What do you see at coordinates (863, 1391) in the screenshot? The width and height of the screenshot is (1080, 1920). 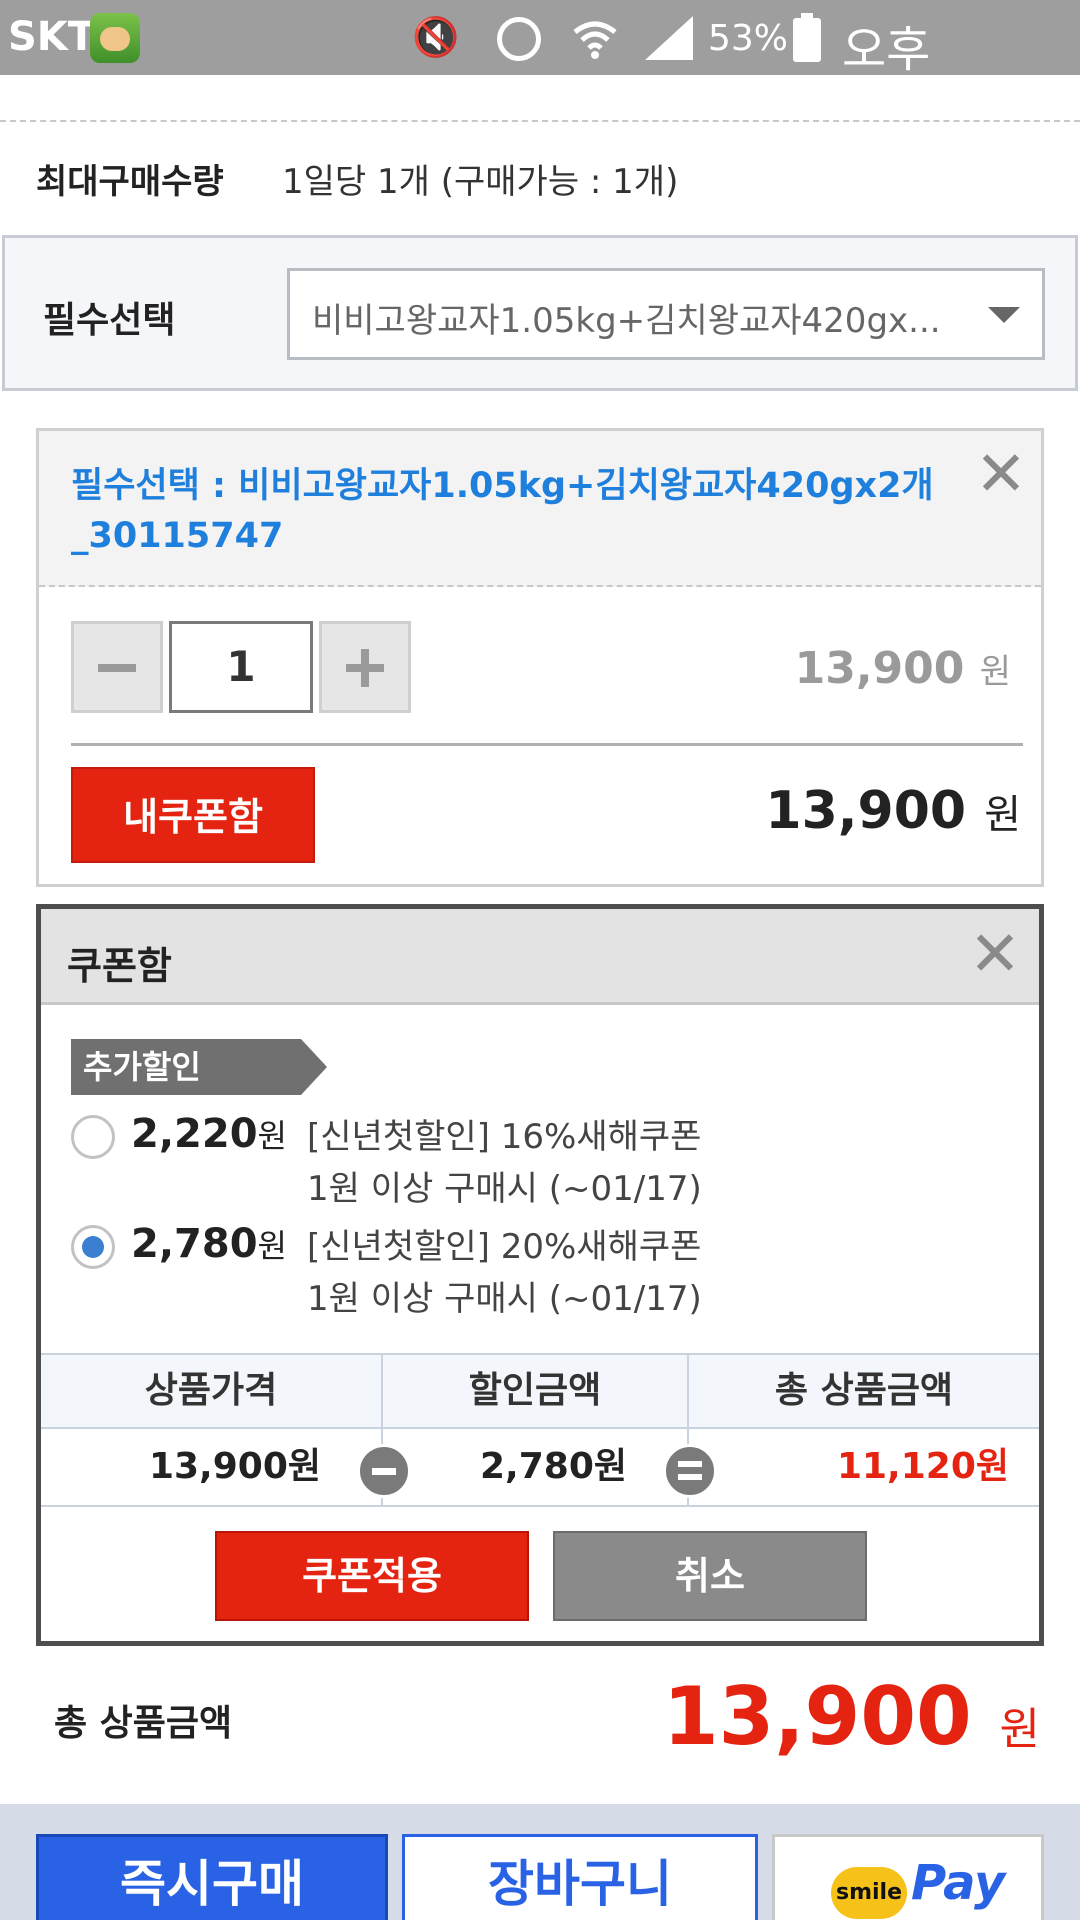 I see `header-total-price: 총 상품금액` at bounding box center [863, 1391].